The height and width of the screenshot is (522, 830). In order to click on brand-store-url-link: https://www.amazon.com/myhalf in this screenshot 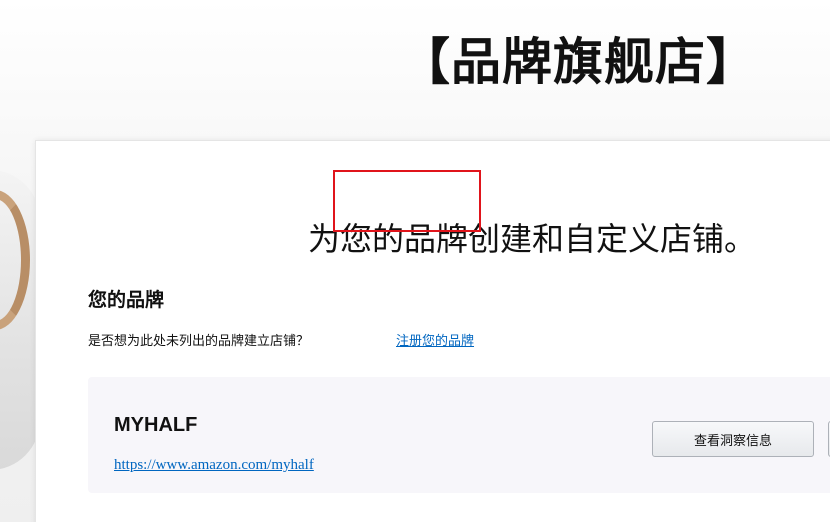, I will do `click(214, 465)`.